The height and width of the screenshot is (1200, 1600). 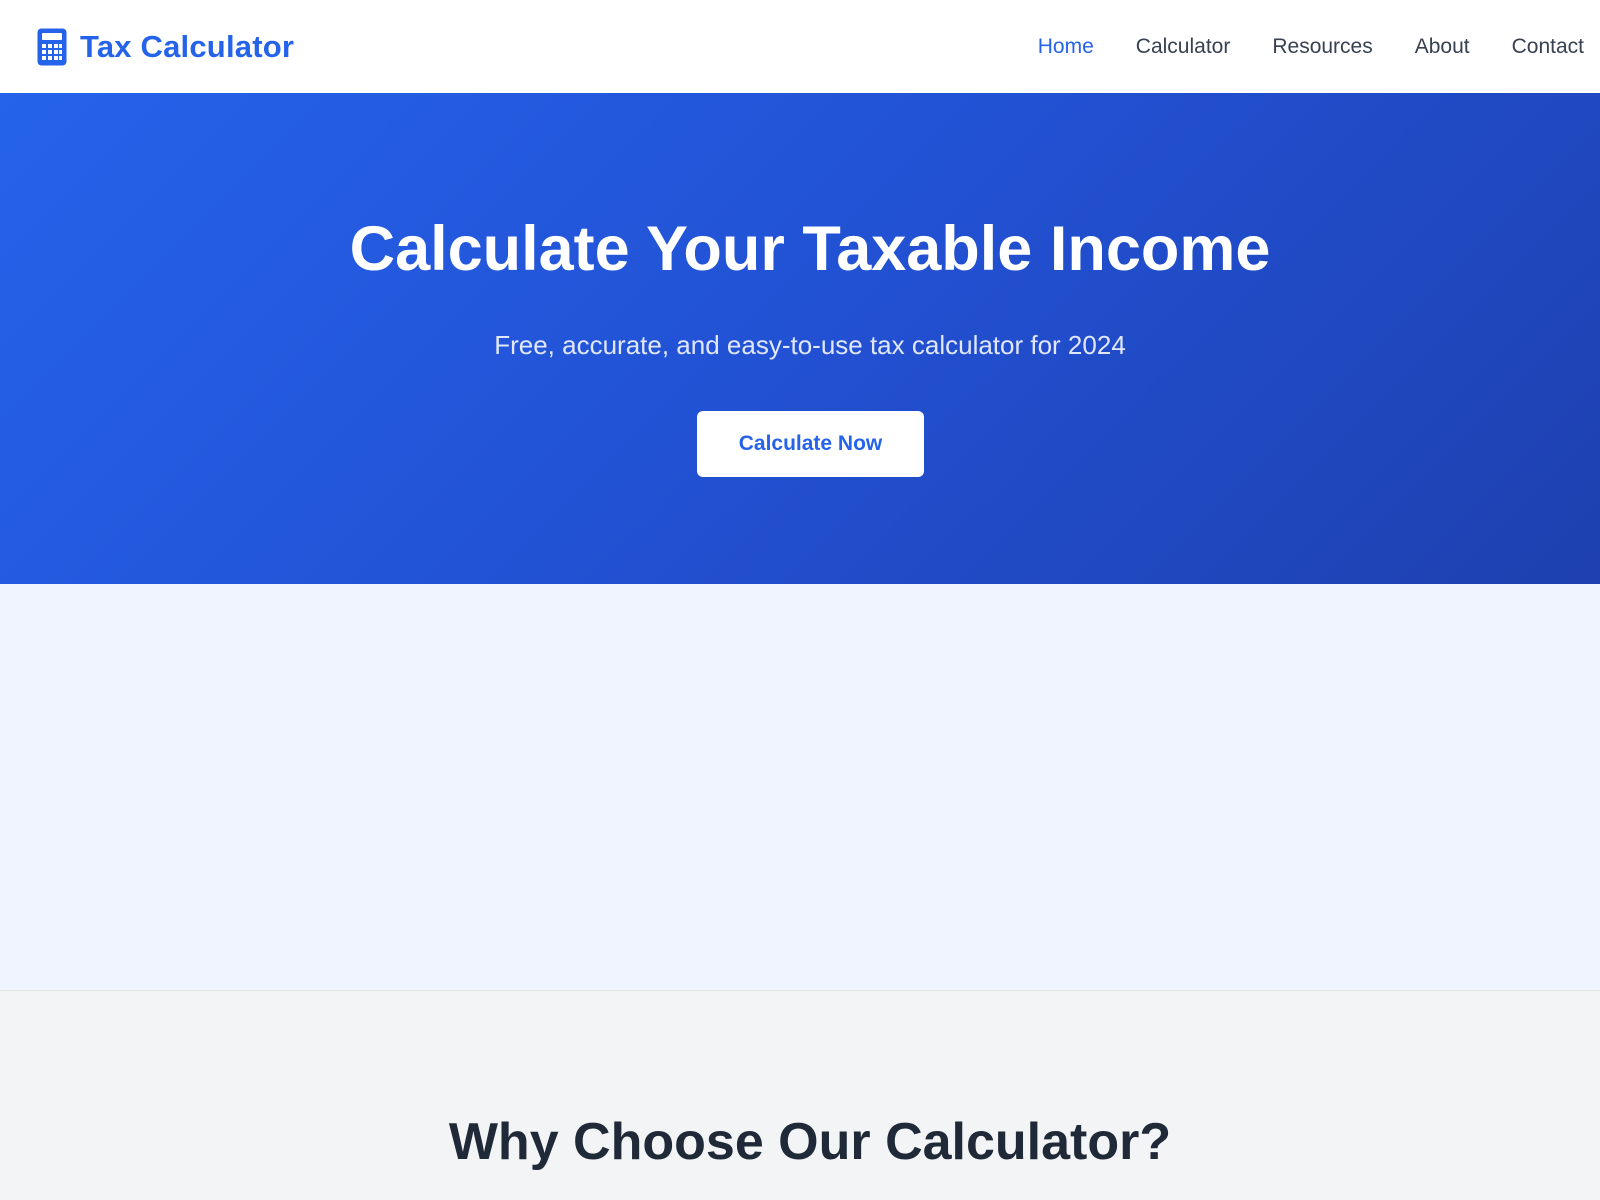 I want to click on calculator-icon, so click(x=52, y=46).